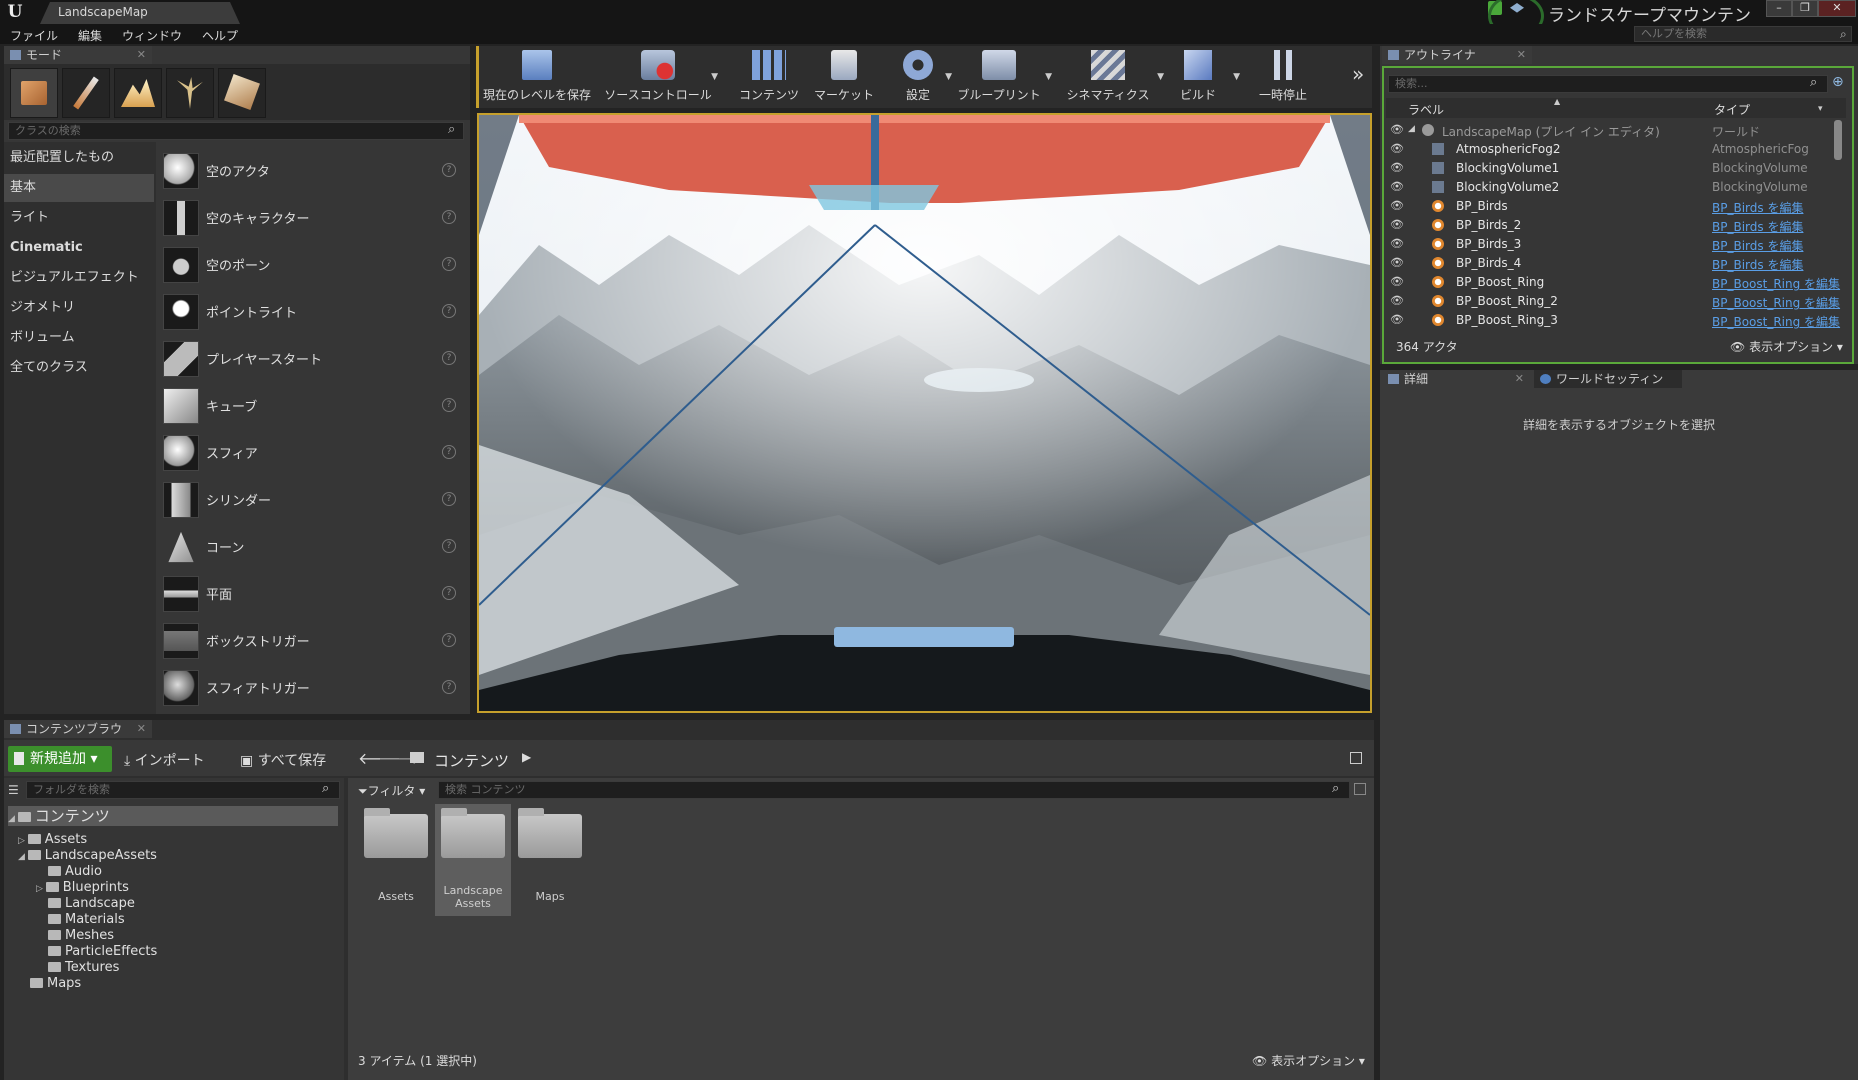  Describe the element at coordinates (1820, 109) in the screenshot. I see `chevron-down-icon: ▾` at that location.